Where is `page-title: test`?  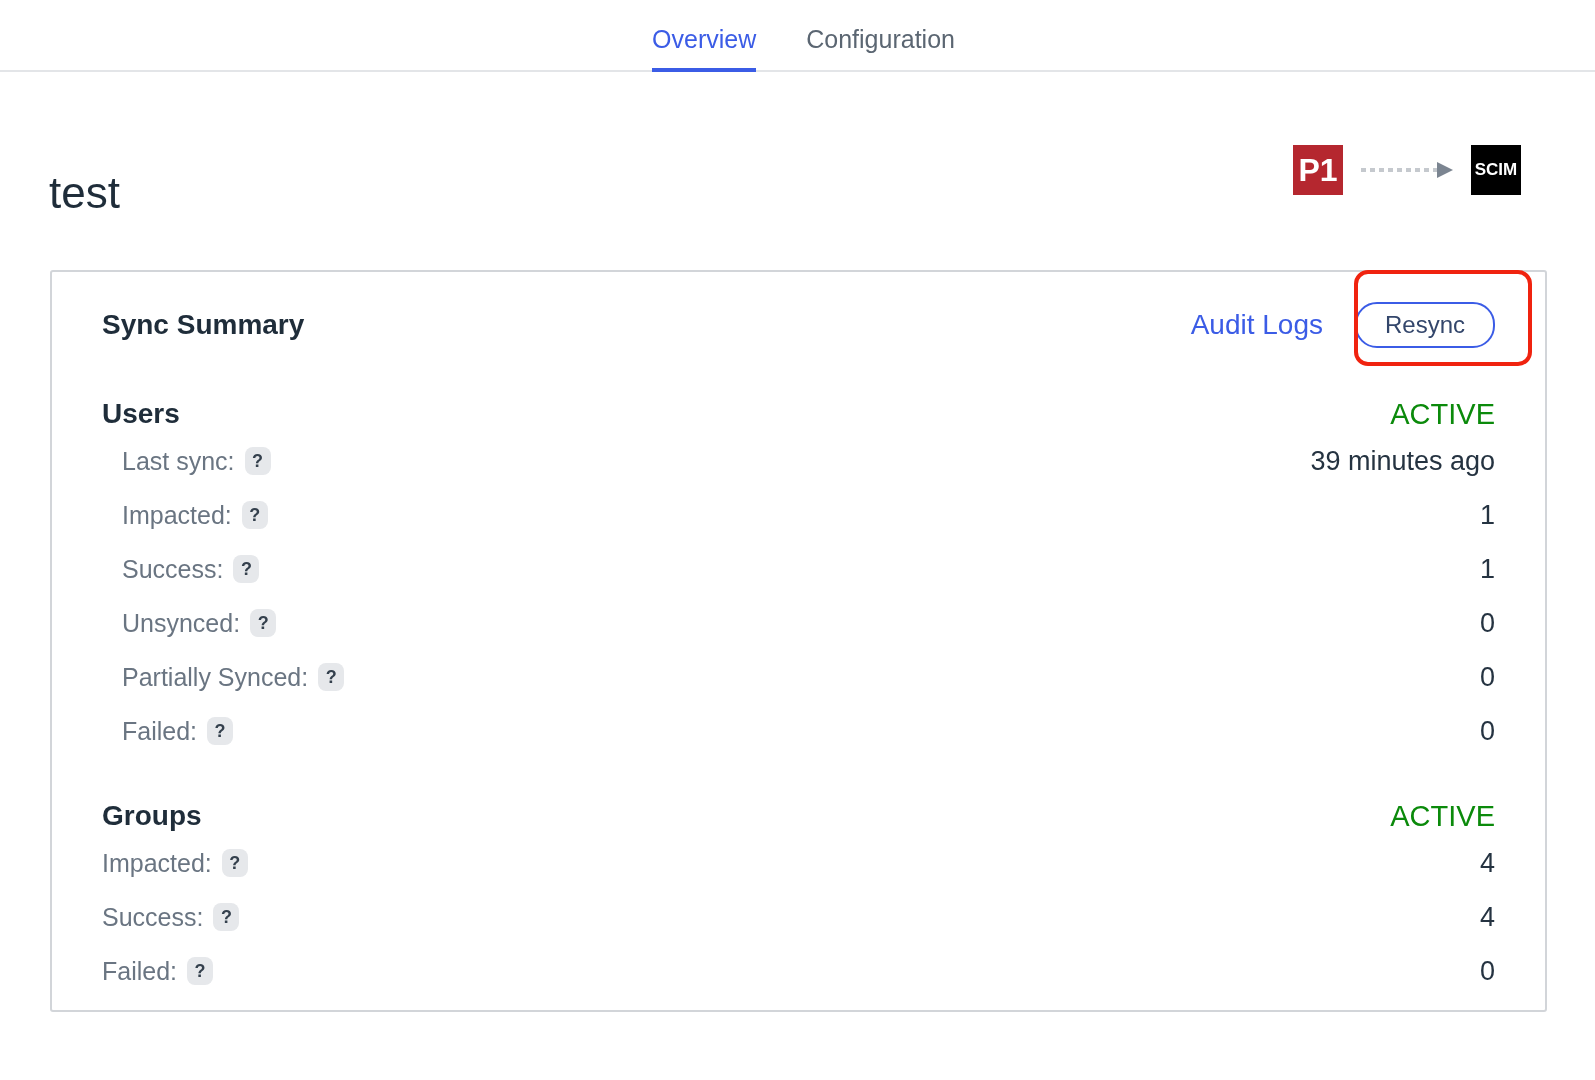
page-title: test is located at coordinates (84, 192).